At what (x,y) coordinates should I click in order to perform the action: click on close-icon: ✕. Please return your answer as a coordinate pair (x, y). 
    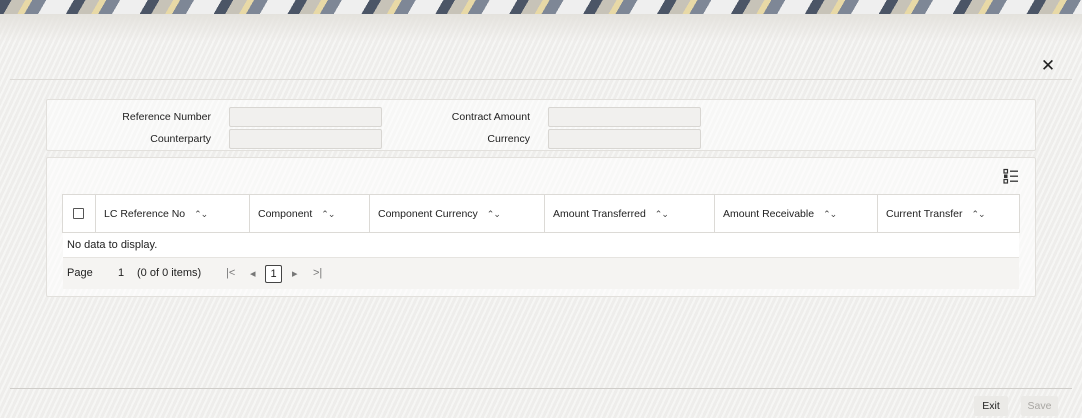
    Looking at the image, I should click on (1048, 66).